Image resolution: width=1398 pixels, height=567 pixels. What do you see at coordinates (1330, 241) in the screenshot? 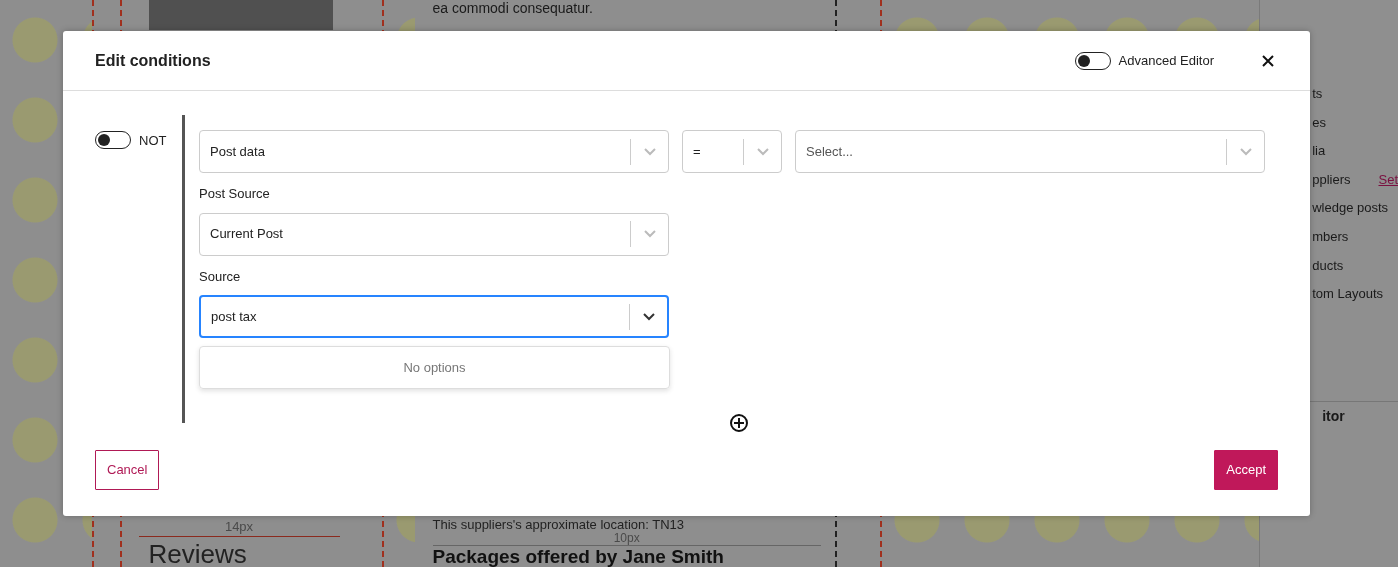
I see `sidebar-item: mbers` at bounding box center [1330, 241].